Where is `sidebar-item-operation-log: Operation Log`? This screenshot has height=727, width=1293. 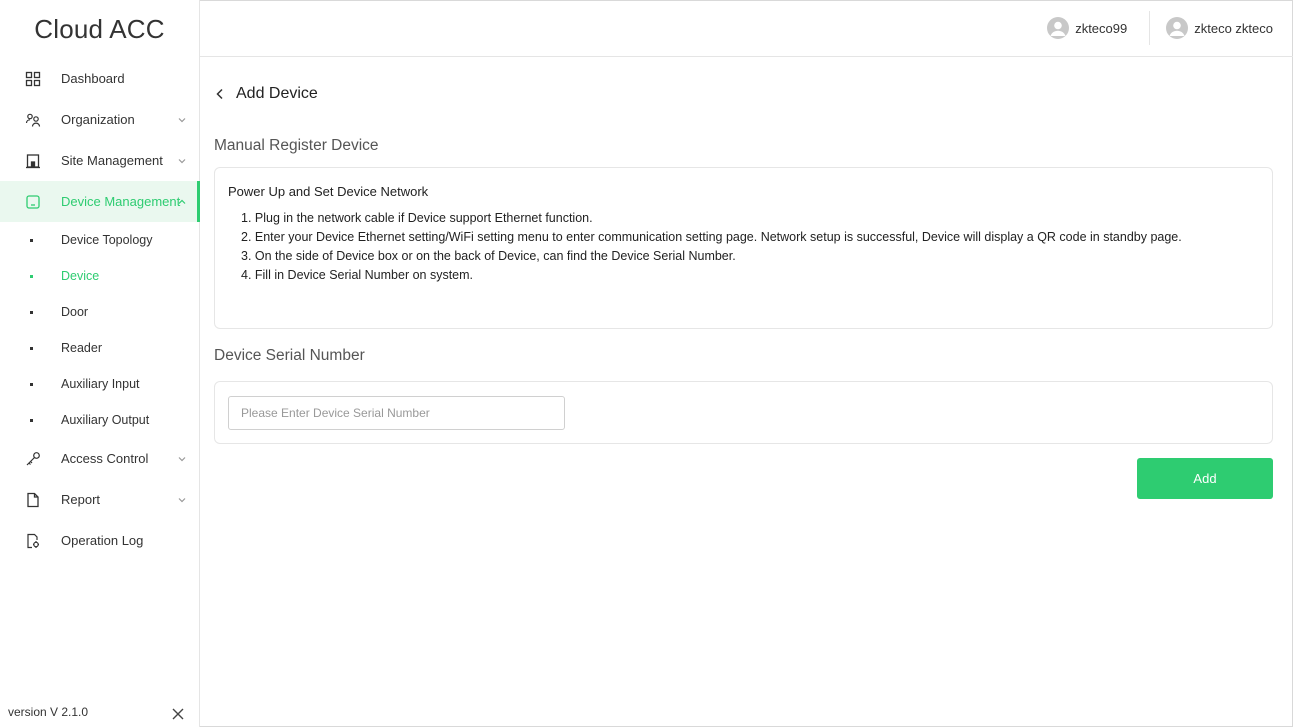
sidebar-item-operation-log: Operation Log is located at coordinates (99, 540).